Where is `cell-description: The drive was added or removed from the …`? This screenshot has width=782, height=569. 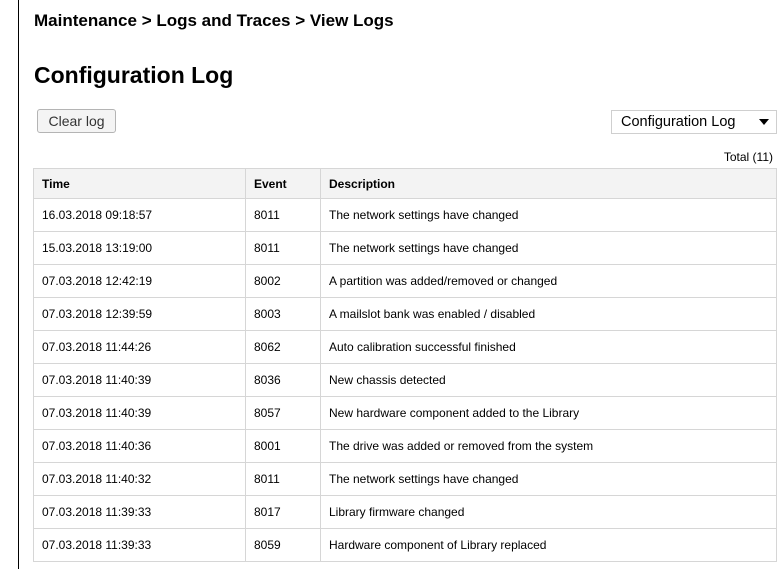
cell-description: The drive was added or removed from the … is located at coordinates (548, 446).